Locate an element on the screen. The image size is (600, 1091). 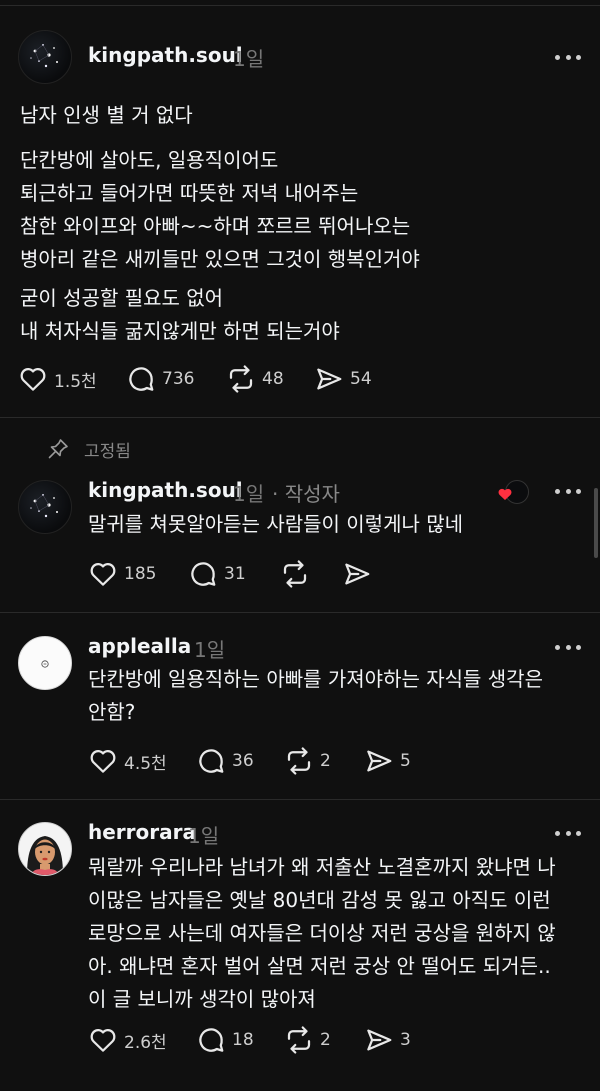
top-divider is located at coordinates (300, 5).